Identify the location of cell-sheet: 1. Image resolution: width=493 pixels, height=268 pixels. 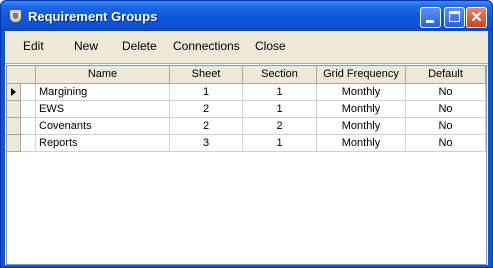
(206, 92).